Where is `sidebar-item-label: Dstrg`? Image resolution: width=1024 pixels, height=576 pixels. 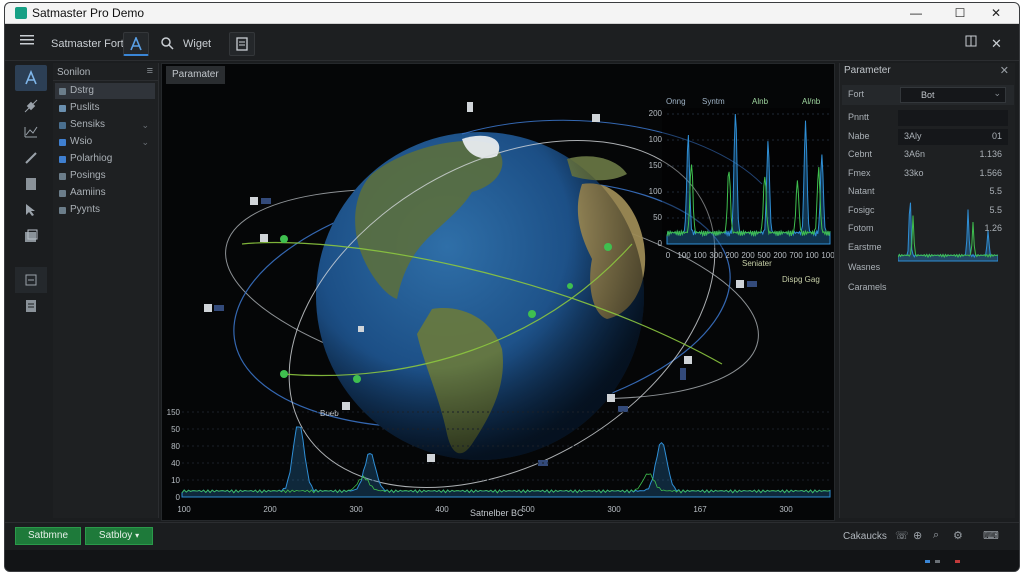 sidebar-item-label: Dstrg is located at coordinates (82, 90).